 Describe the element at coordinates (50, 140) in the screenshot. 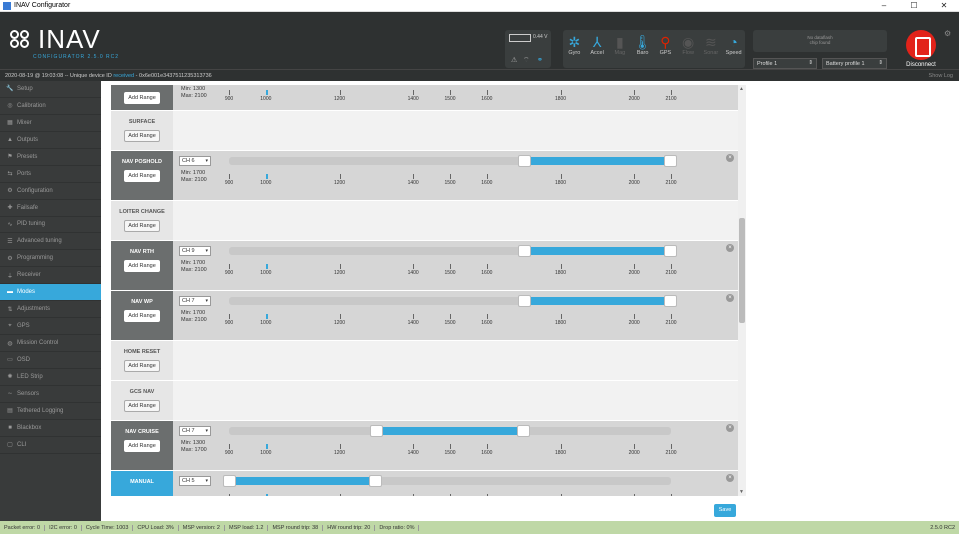

I see `sidebar-item-outputs: ▲ Outputs` at that location.